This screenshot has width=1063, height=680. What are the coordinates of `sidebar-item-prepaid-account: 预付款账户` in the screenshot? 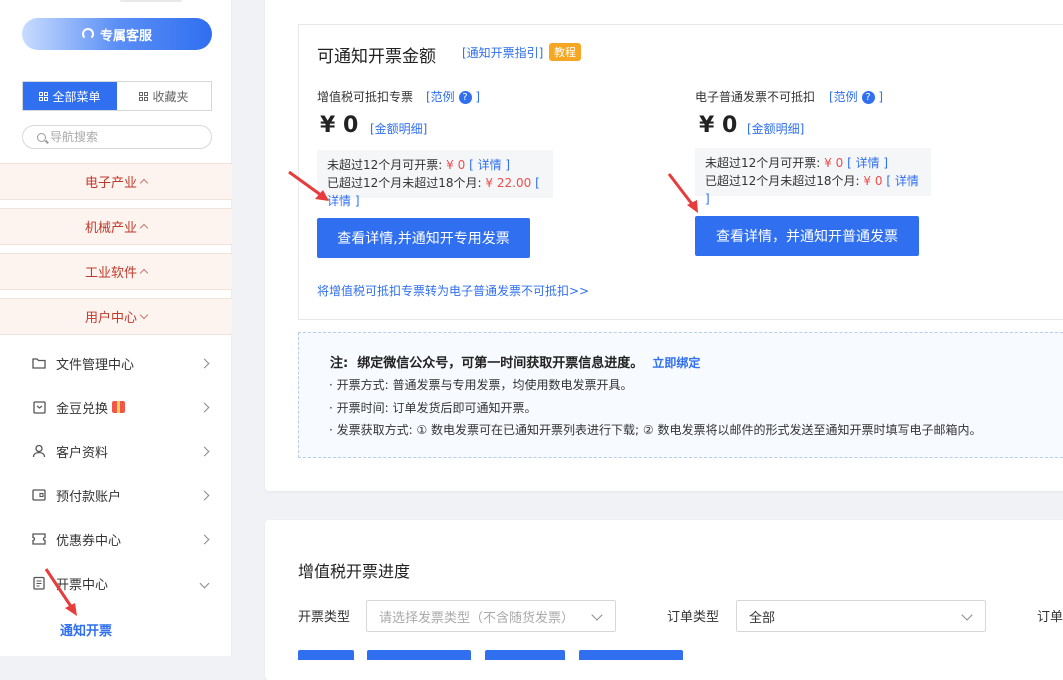 It's located at (116, 495).